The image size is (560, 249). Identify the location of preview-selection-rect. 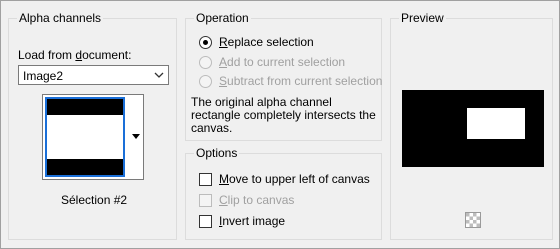
(496, 123).